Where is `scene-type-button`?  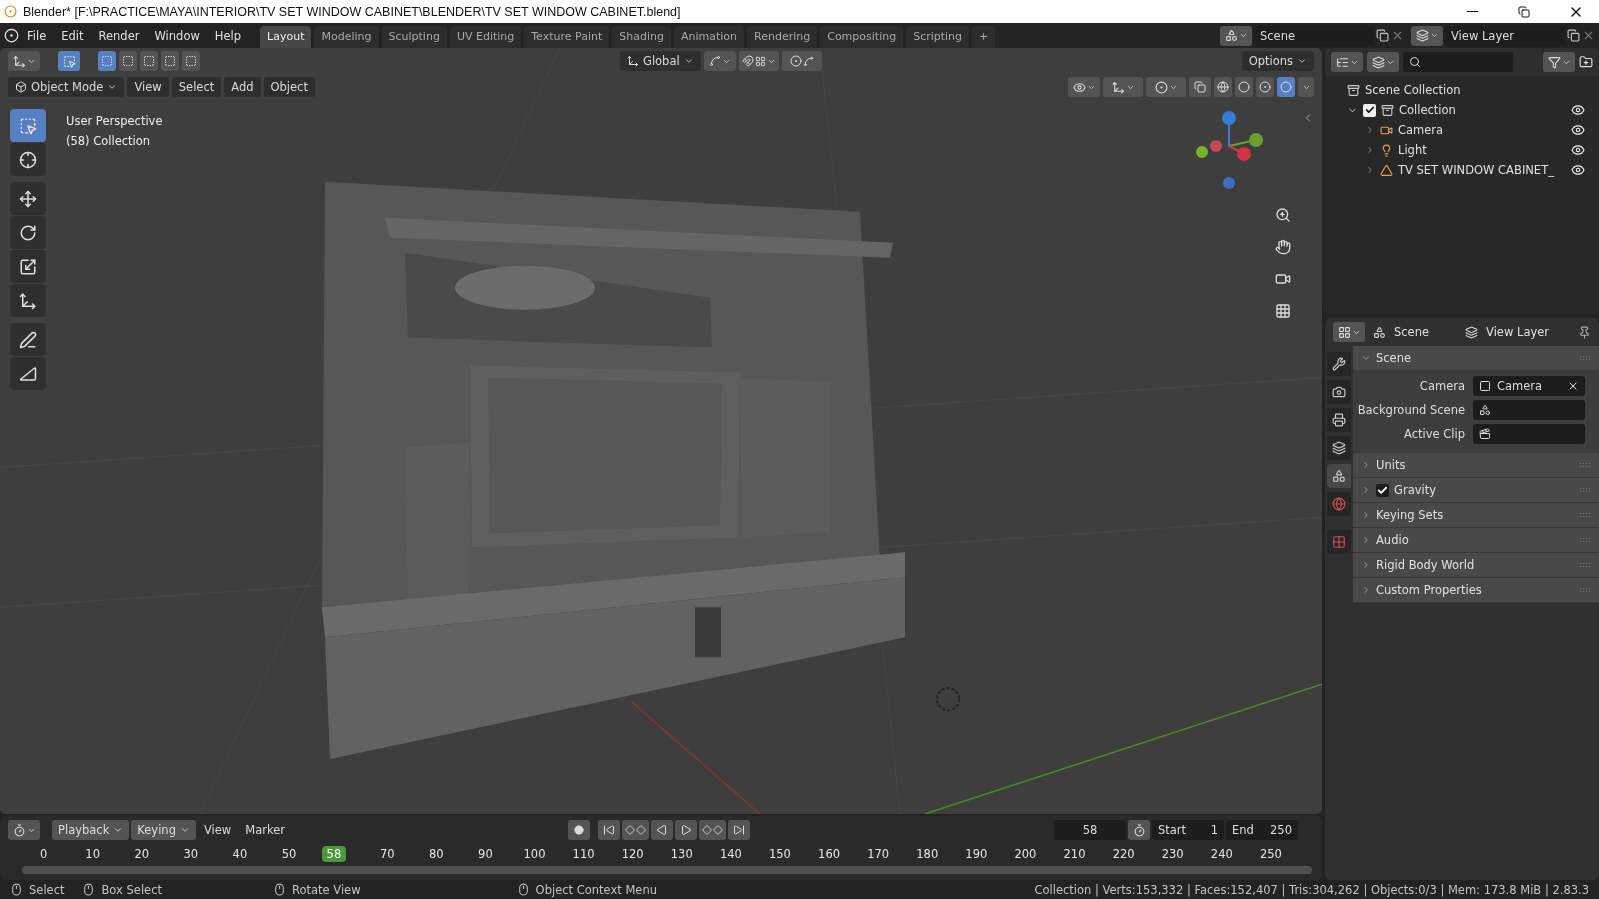 scene-type-button is located at coordinates (1236, 35).